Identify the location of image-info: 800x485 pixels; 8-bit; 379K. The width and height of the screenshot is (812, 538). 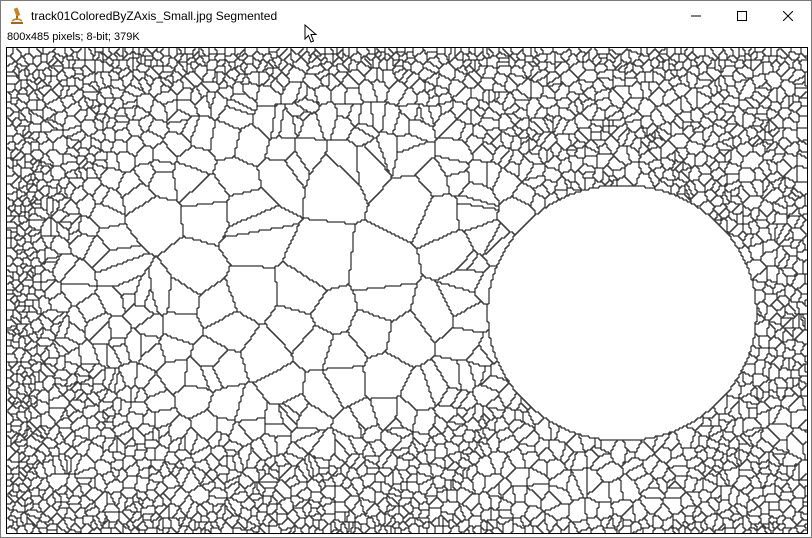
(73, 37).